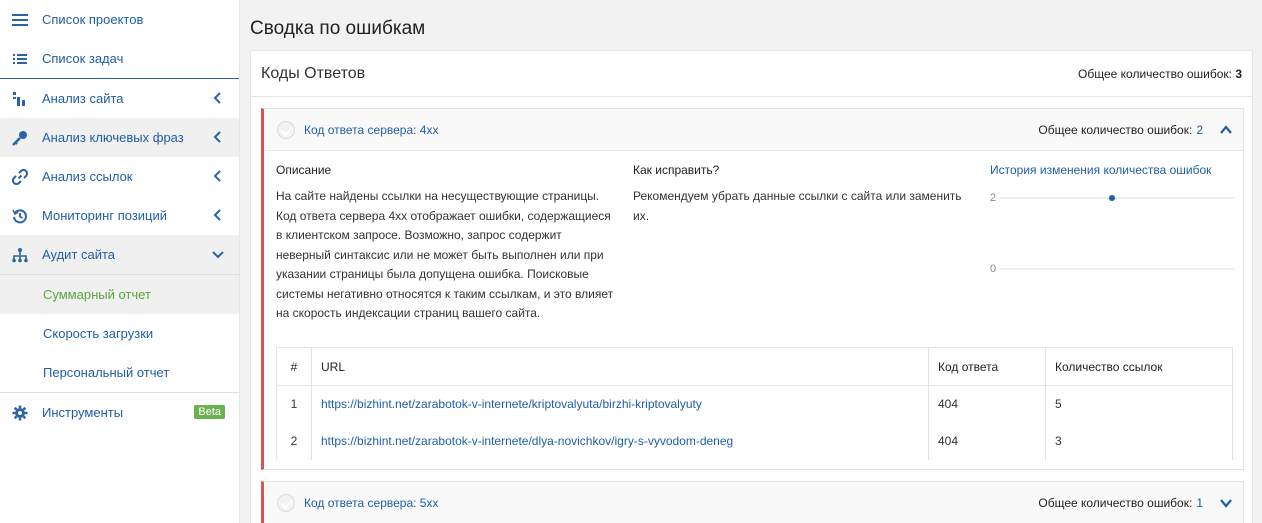  What do you see at coordinates (751, 74) in the screenshot?
I see `card-header: Коды Ответов Общее количество ошибок: 3` at bounding box center [751, 74].